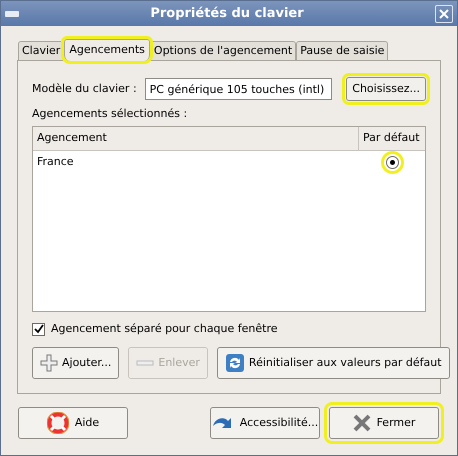 The height and width of the screenshot is (456, 458). Describe the element at coordinates (57, 423) in the screenshot. I see `lifebuoy-icon` at that location.